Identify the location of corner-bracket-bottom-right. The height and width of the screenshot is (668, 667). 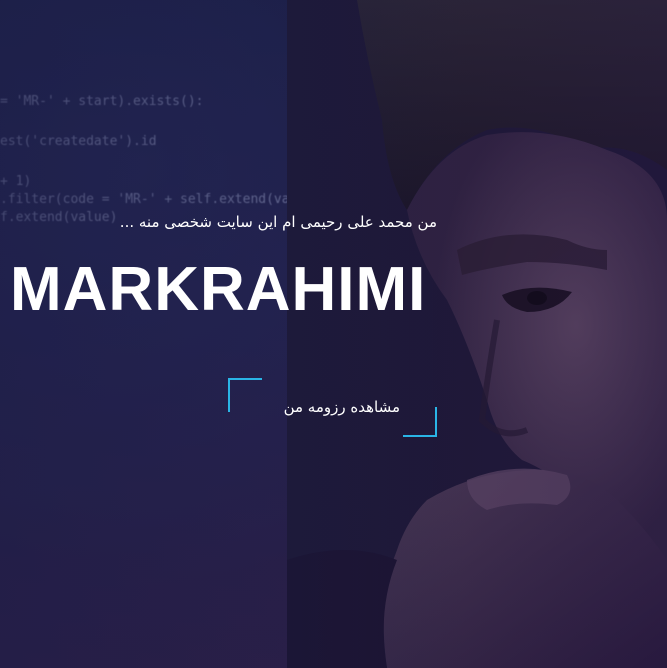
(420, 422).